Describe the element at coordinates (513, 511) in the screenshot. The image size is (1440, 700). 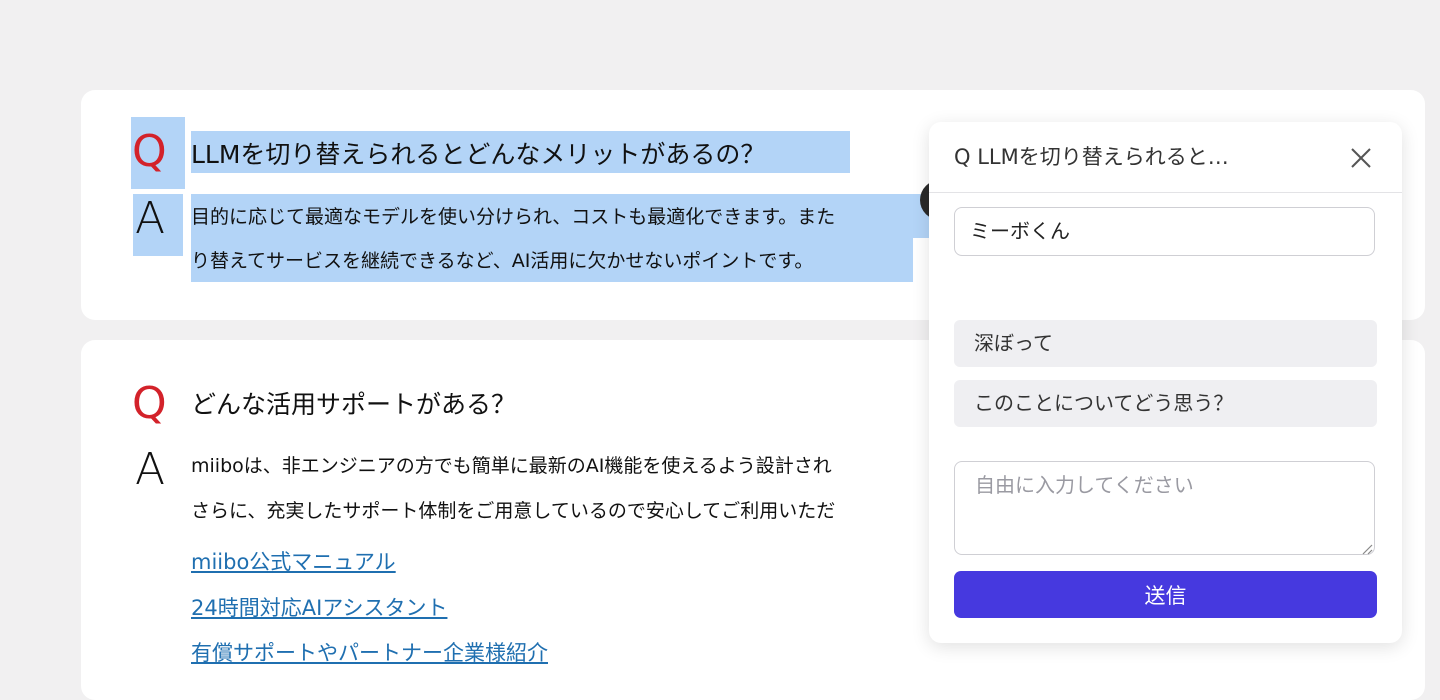
I see `faq-answer-2-line-2: さらに、充実したサポート体制をご用意しているので安心してご利用いただ` at that location.